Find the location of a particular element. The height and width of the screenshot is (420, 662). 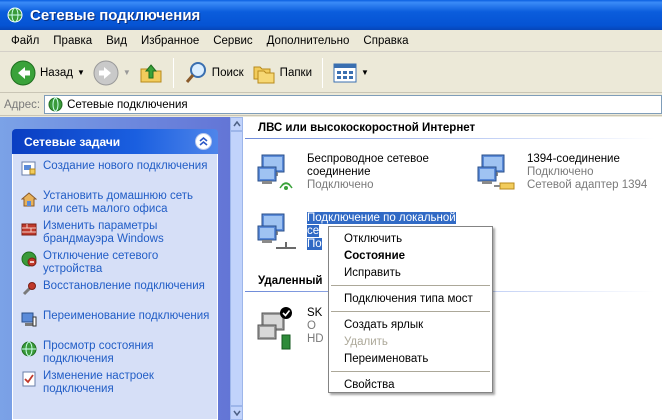

forward-arrow-icon is located at coordinates (106, 72).